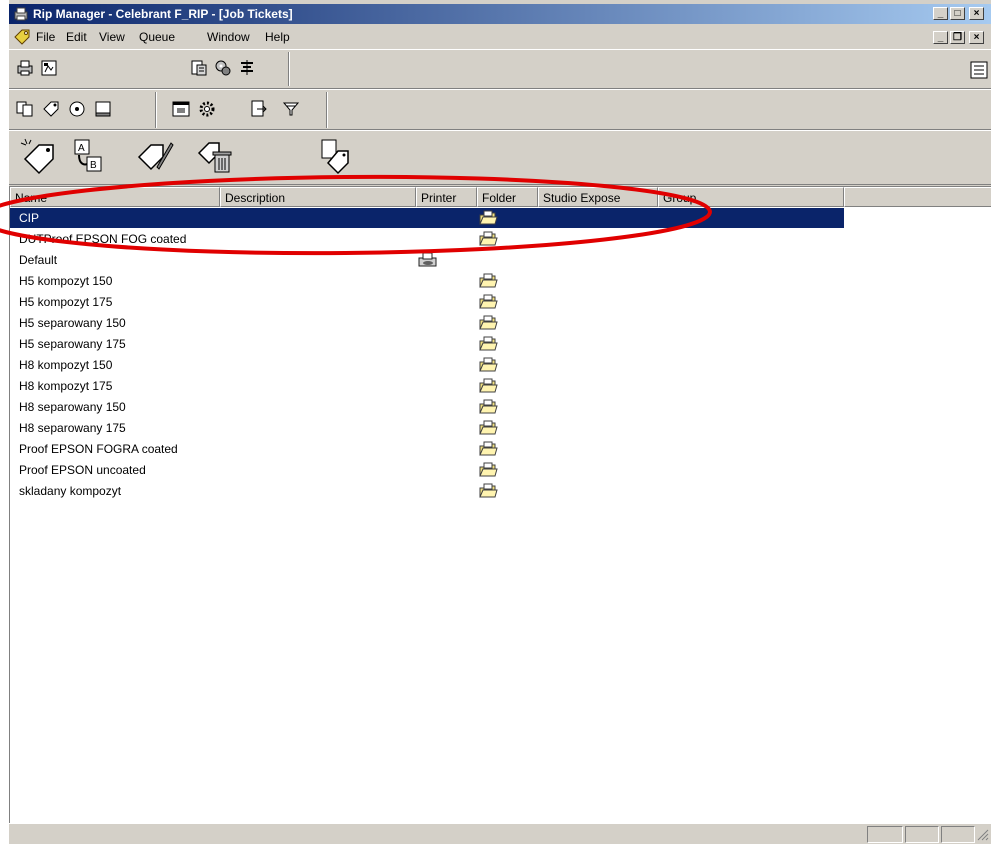 The width and height of the screenshot is (991, 844). I want to click on monitor-icon, so click(103, 109).